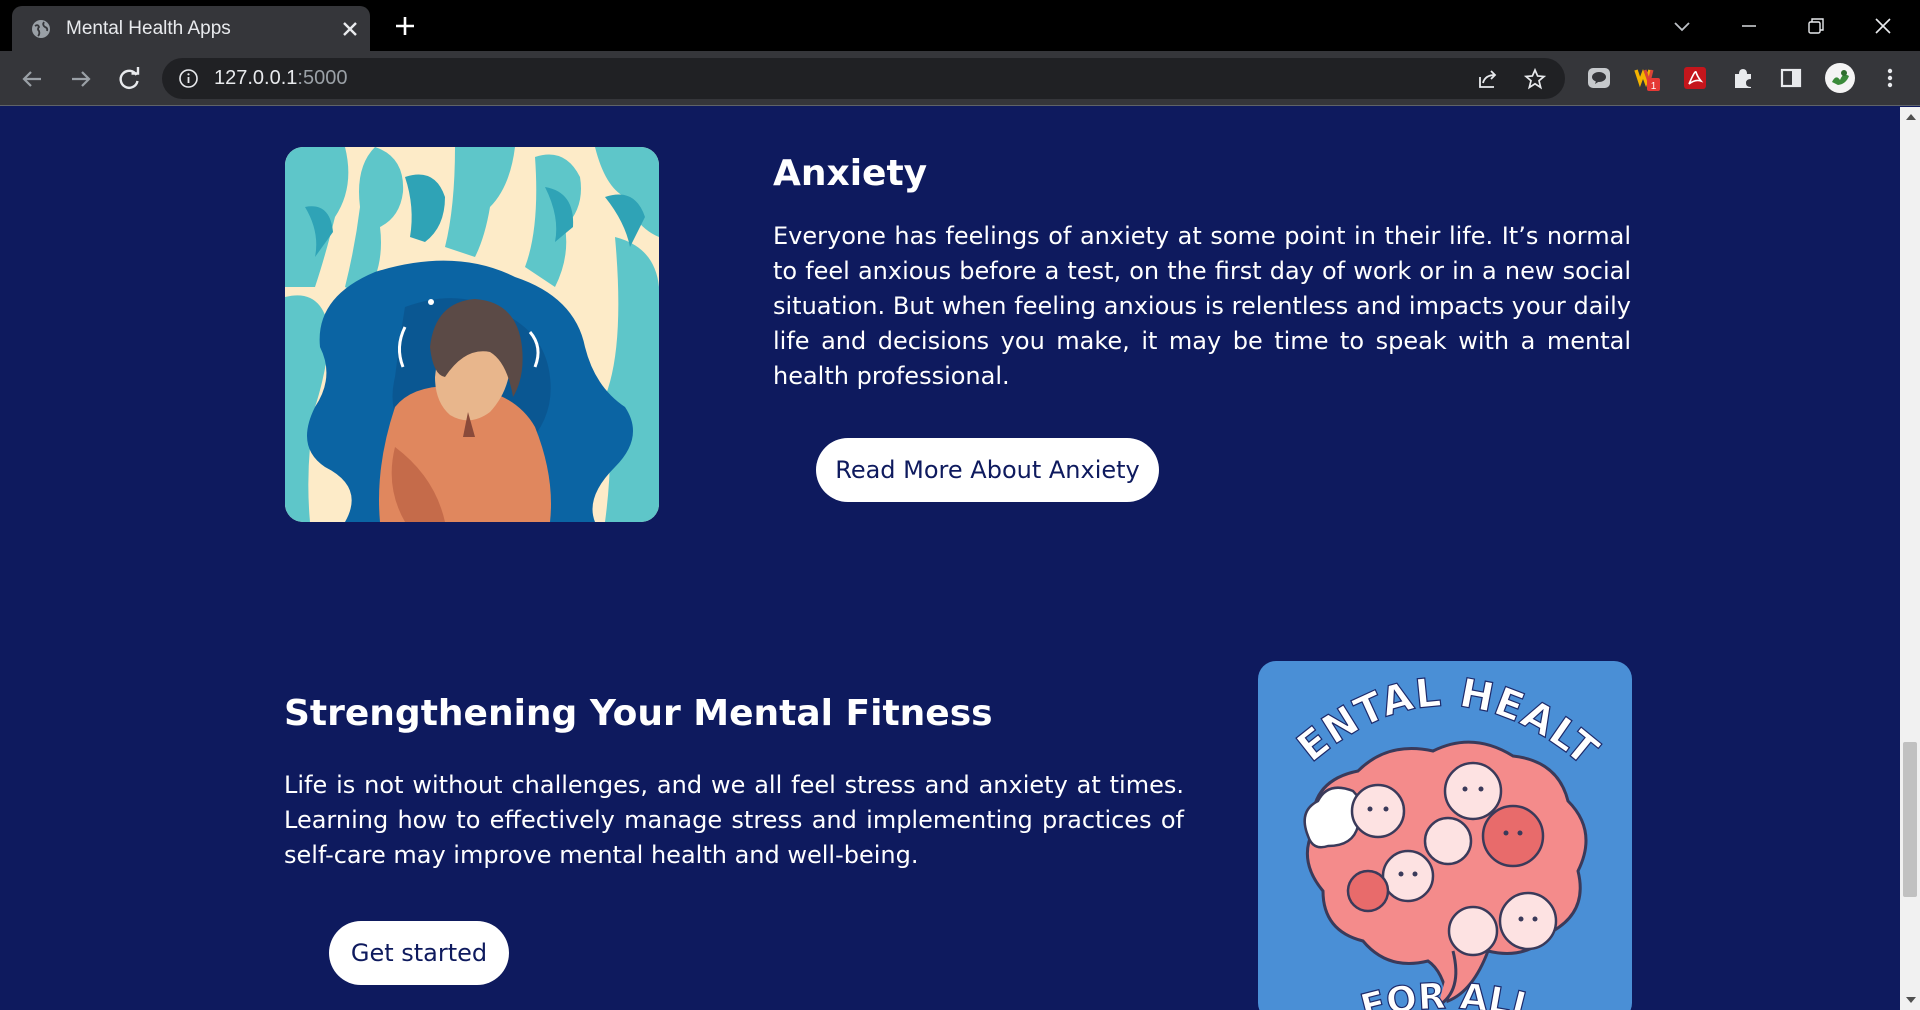  What do you see at coordinates (1488, 79) in the screenshot?
I see `share-icon` at bounding box center [1488, 79].